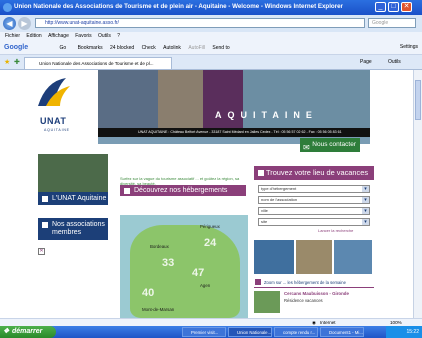 Image resolution: width=422 pixels, height=338 pixels. I want to click on favorites-star-icon: ★, so click(7, 62).